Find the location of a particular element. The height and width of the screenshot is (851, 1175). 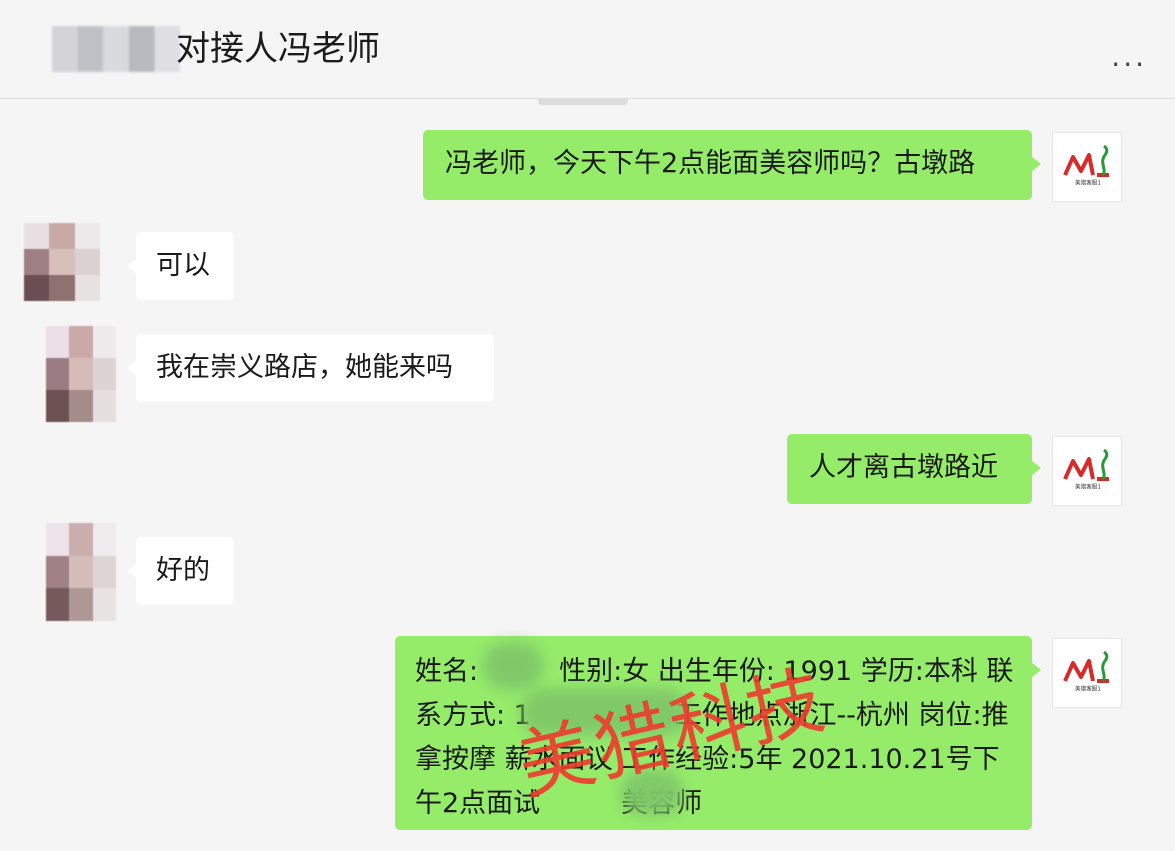

message-bubble-received: 好的 is located at coordinates (180, 571).